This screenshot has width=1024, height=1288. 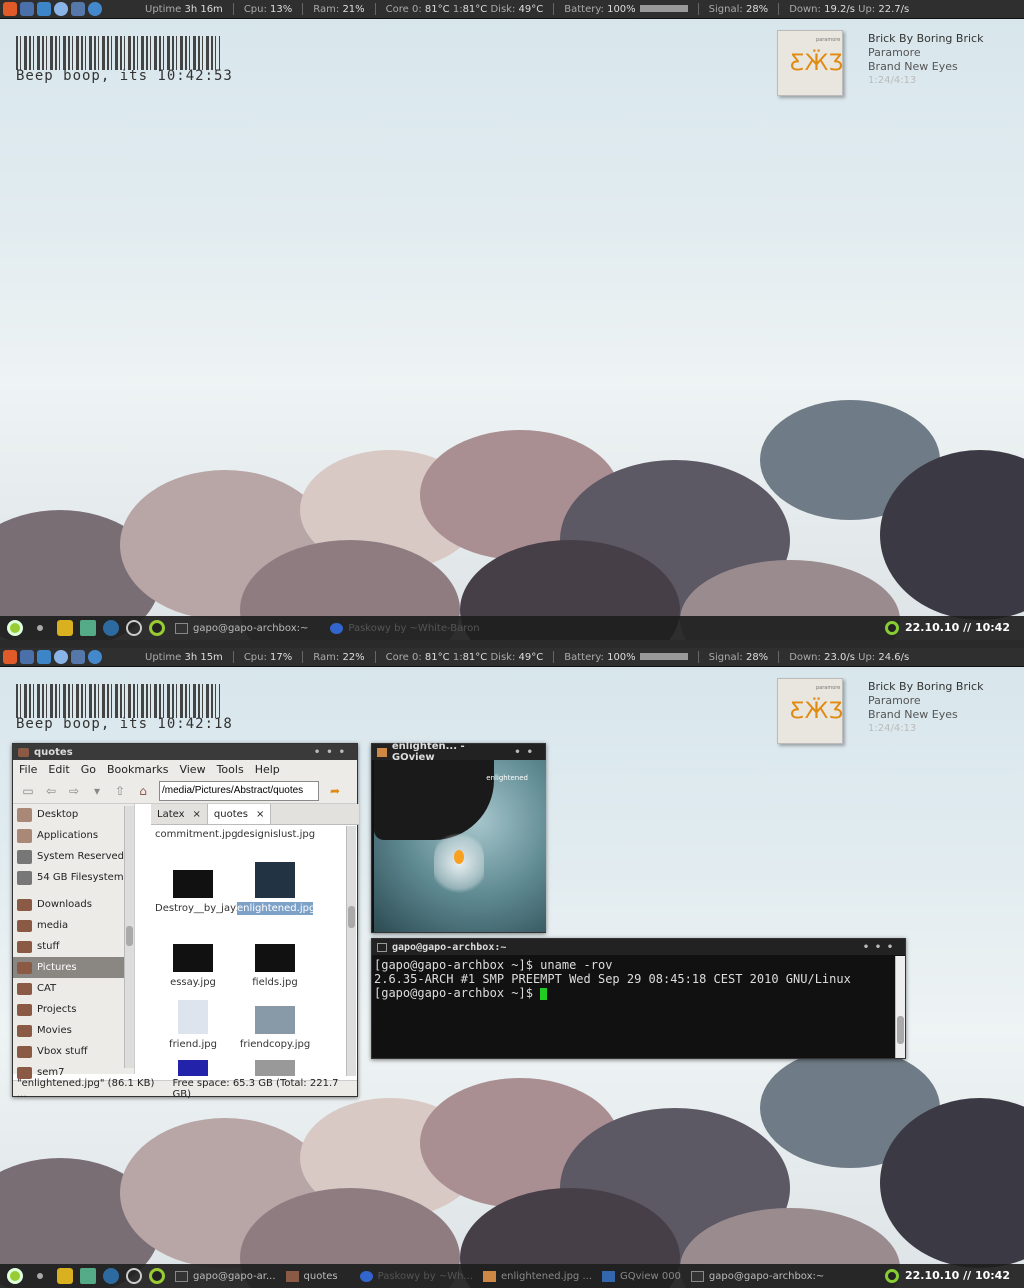 I want to click on file-item: friendcopy.jpg, so click(x=275, y=1028).